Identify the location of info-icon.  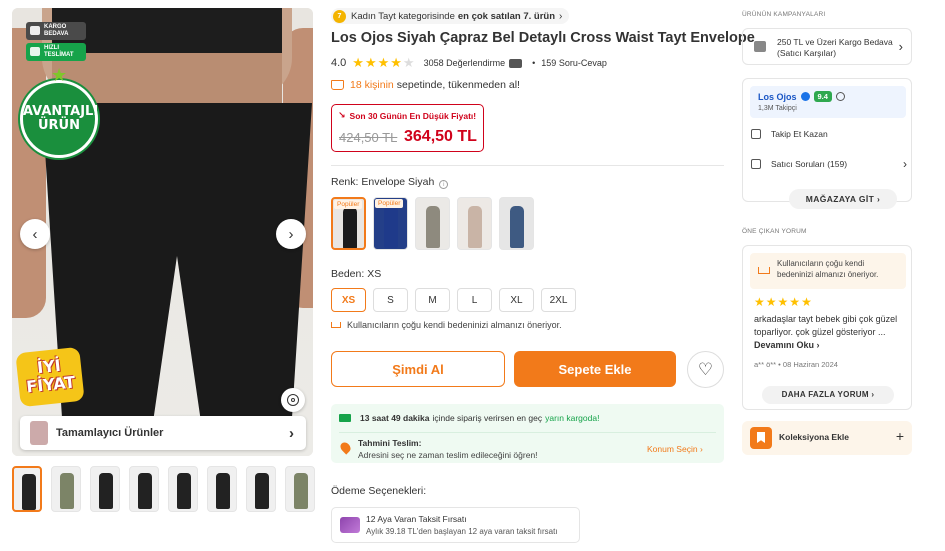
(840, 96).